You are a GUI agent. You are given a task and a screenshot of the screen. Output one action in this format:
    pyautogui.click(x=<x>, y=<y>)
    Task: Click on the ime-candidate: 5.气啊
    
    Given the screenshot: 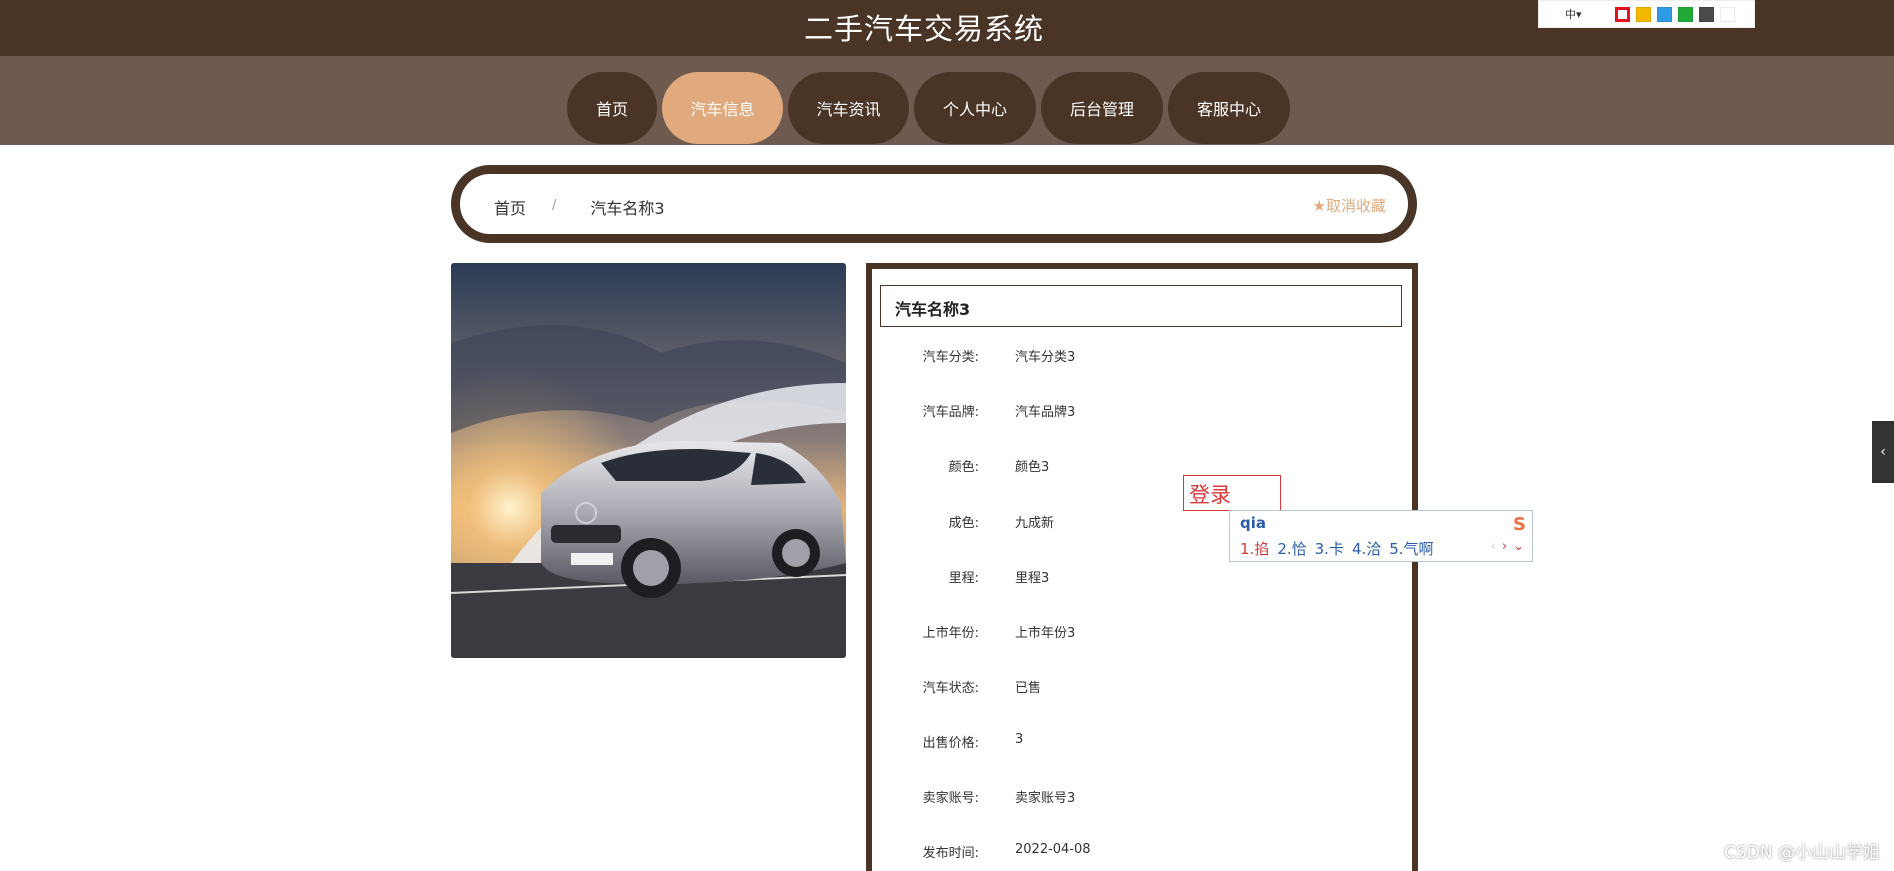 What is the action you would take?
    pyautogui.click(x=1411, y=548)
    